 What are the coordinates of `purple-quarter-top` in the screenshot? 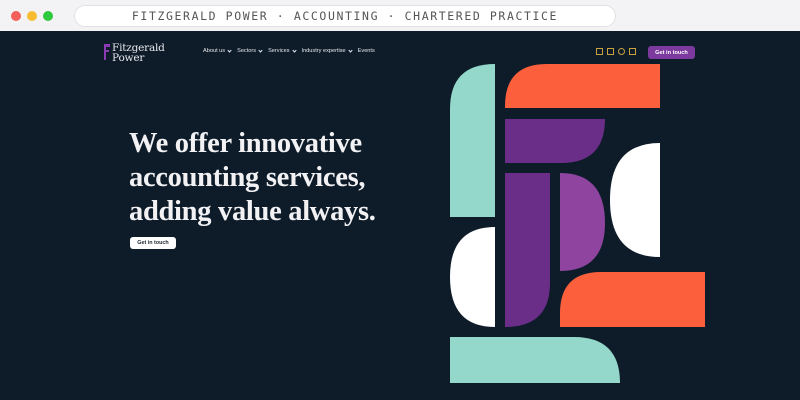 It's located at (555, 141).